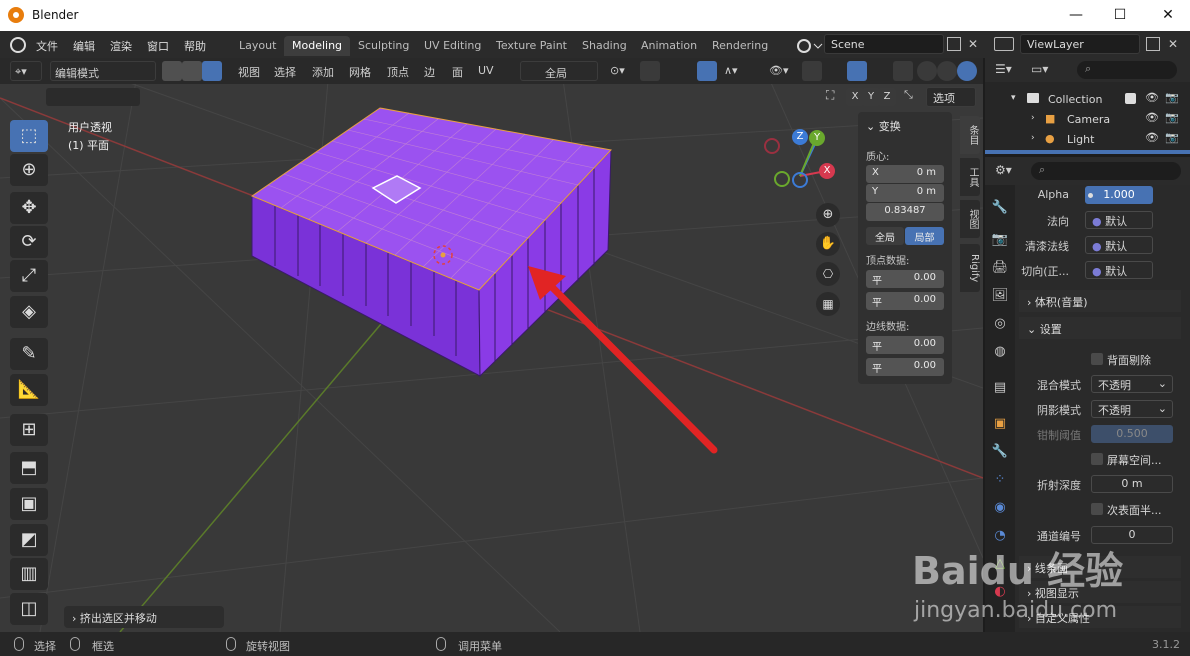 The width and height of the screenshot is (1190, 656). Describe the element at coordinates (1168, 15) in the screenshot. I see `close-button: ✕` at that location.